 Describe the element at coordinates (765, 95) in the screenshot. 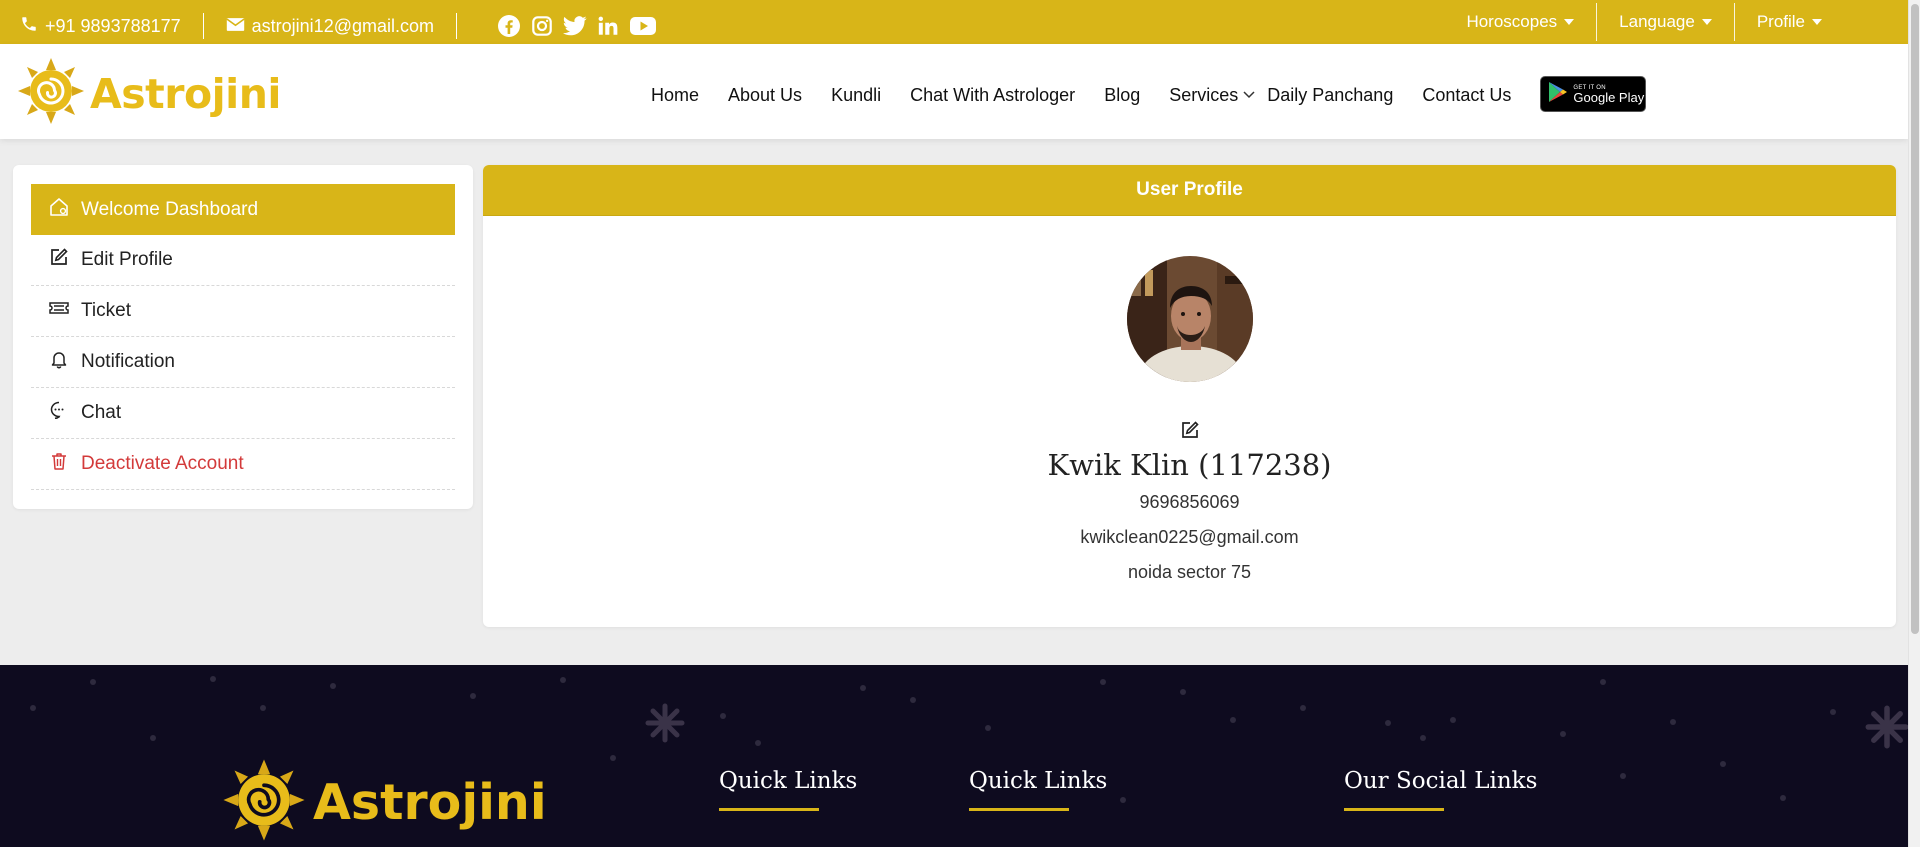

I see `nav-about-us: About Us` at that location.